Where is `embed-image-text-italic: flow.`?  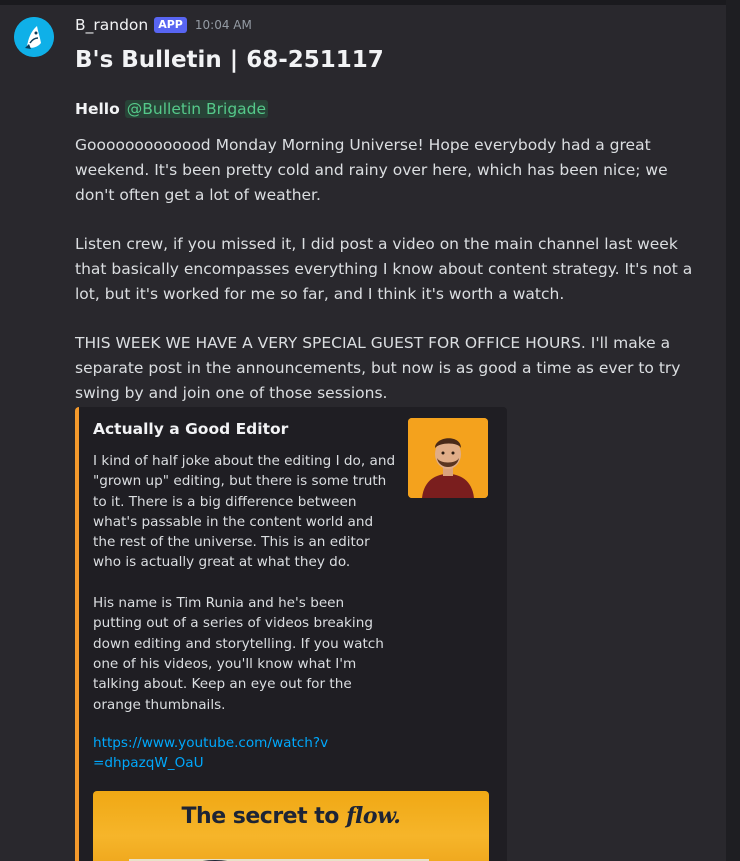 embed-image-text-italic: flow. is located at coordinates (373, 816).